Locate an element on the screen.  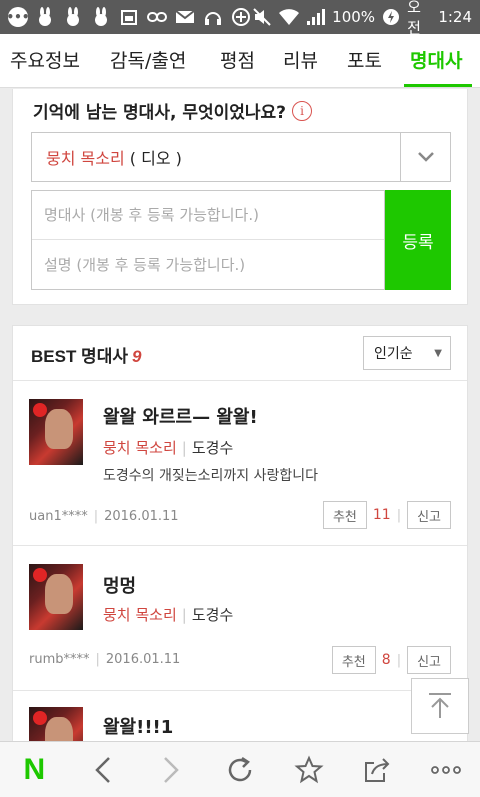
chevron-down-icon is located at coordinates (425, 157).